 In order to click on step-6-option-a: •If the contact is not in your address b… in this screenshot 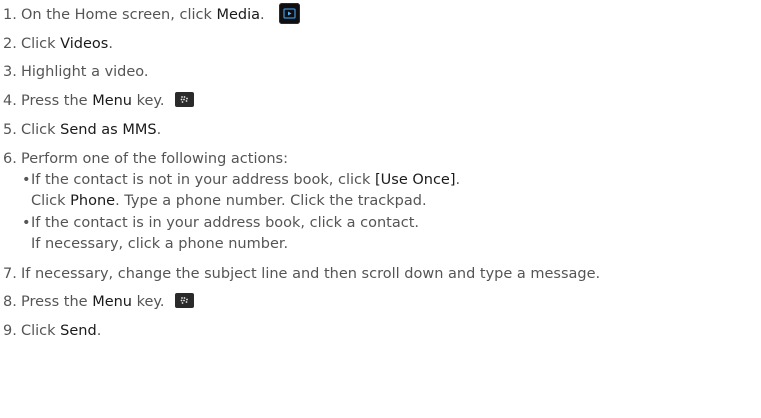, I will do `click(241, 180)`.